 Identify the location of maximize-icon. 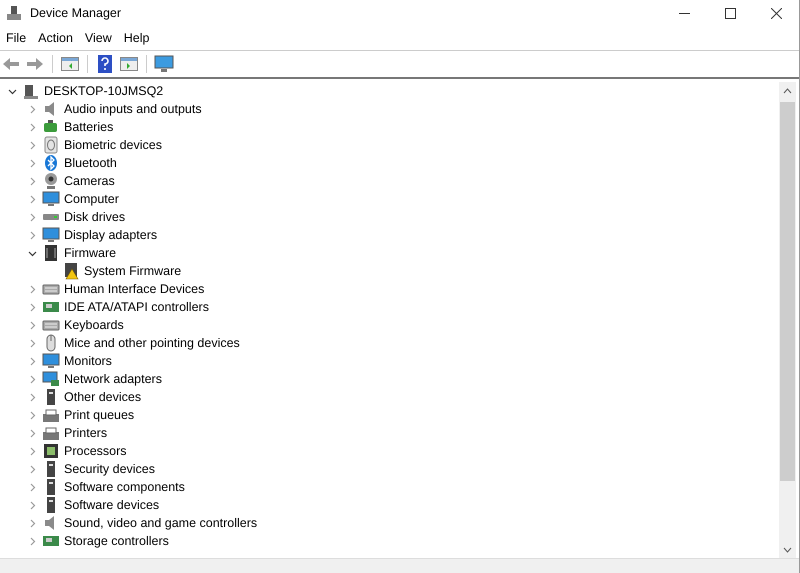
(730, 13).